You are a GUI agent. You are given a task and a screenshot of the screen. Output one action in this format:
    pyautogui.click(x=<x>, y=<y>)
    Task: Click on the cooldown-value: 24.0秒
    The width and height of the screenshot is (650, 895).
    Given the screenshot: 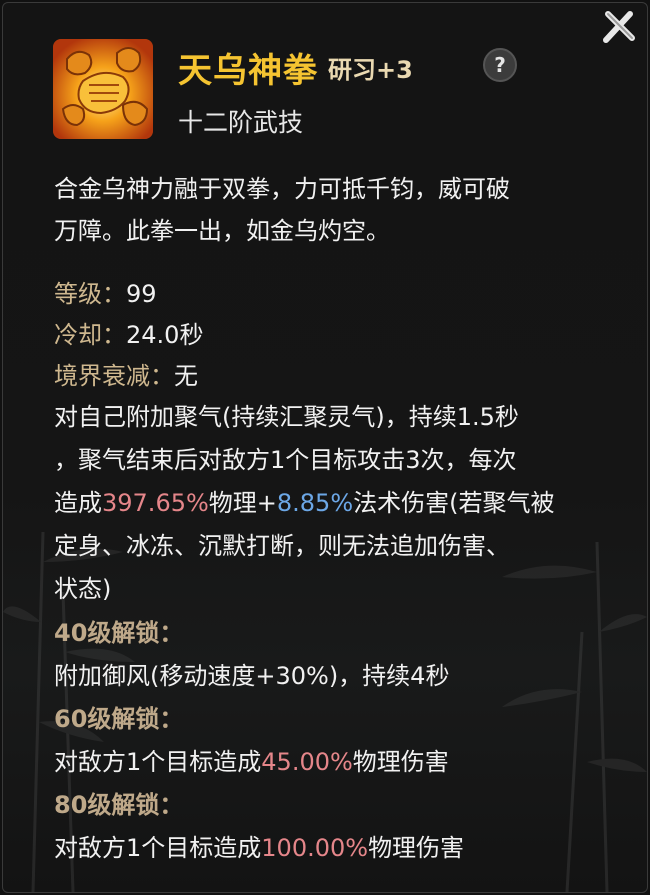 What is the action you would take?
    pyautogui.click(x=165, y=335)
    